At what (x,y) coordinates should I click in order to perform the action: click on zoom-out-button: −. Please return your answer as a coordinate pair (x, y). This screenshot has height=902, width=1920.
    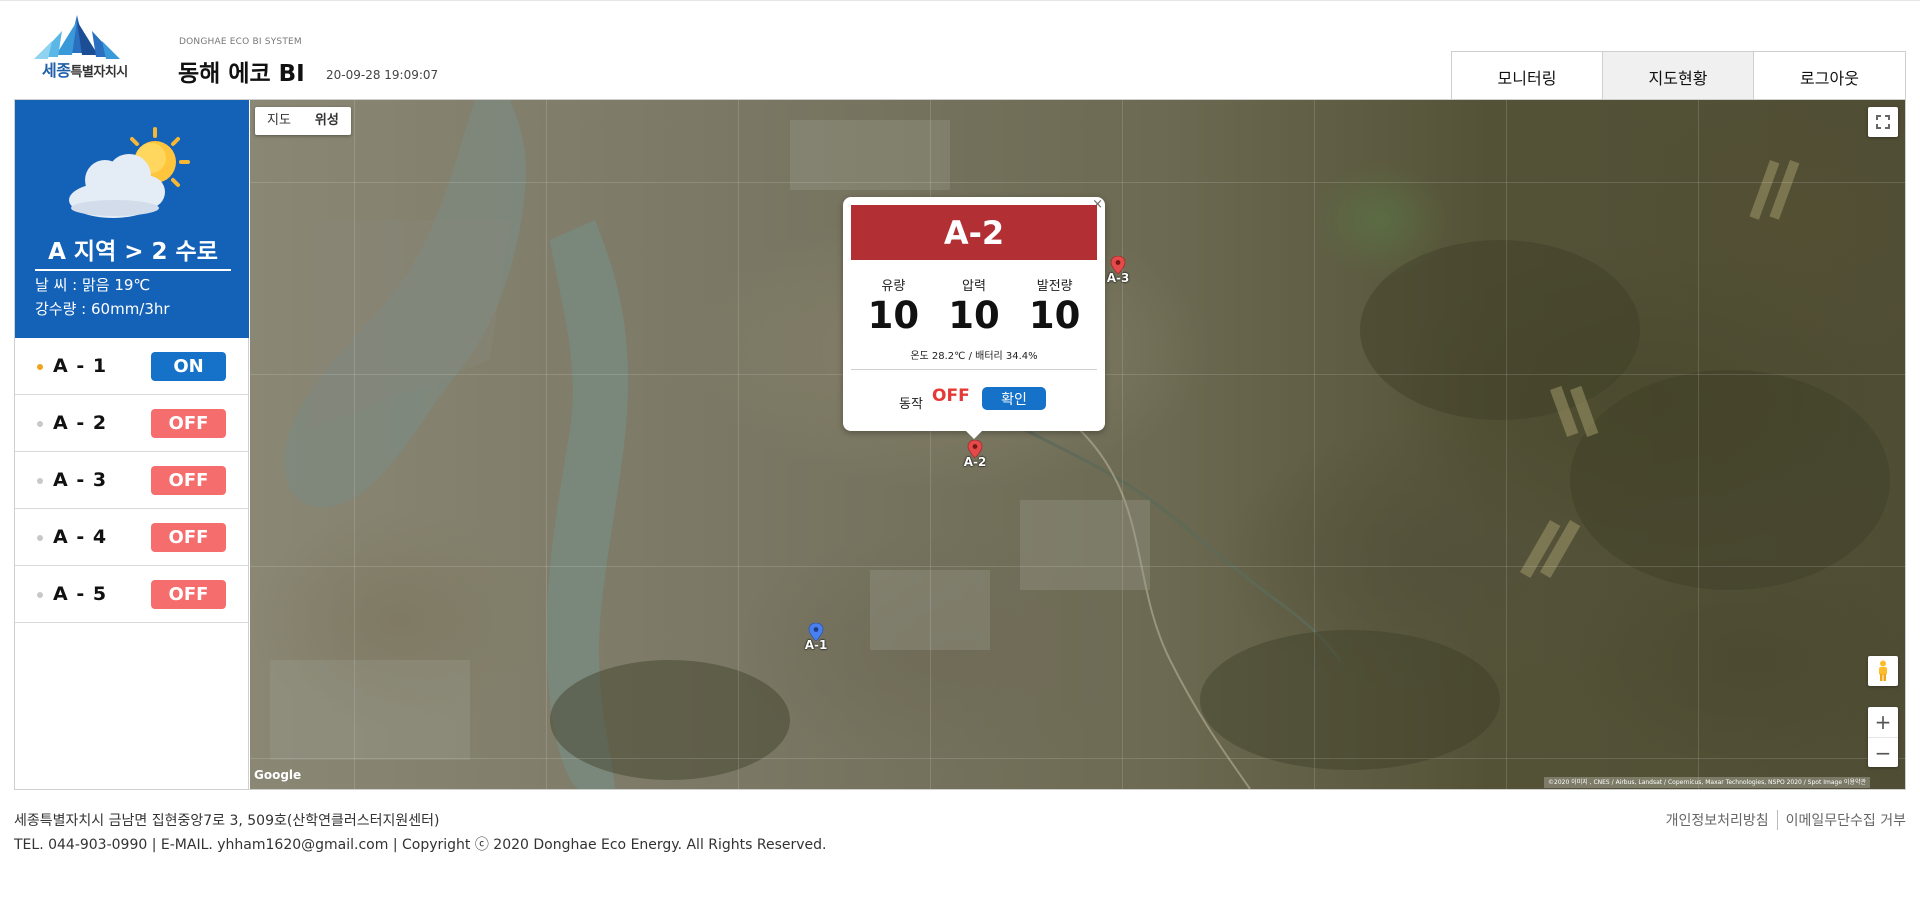
    Looking at the image, I should click on (1883, 752).